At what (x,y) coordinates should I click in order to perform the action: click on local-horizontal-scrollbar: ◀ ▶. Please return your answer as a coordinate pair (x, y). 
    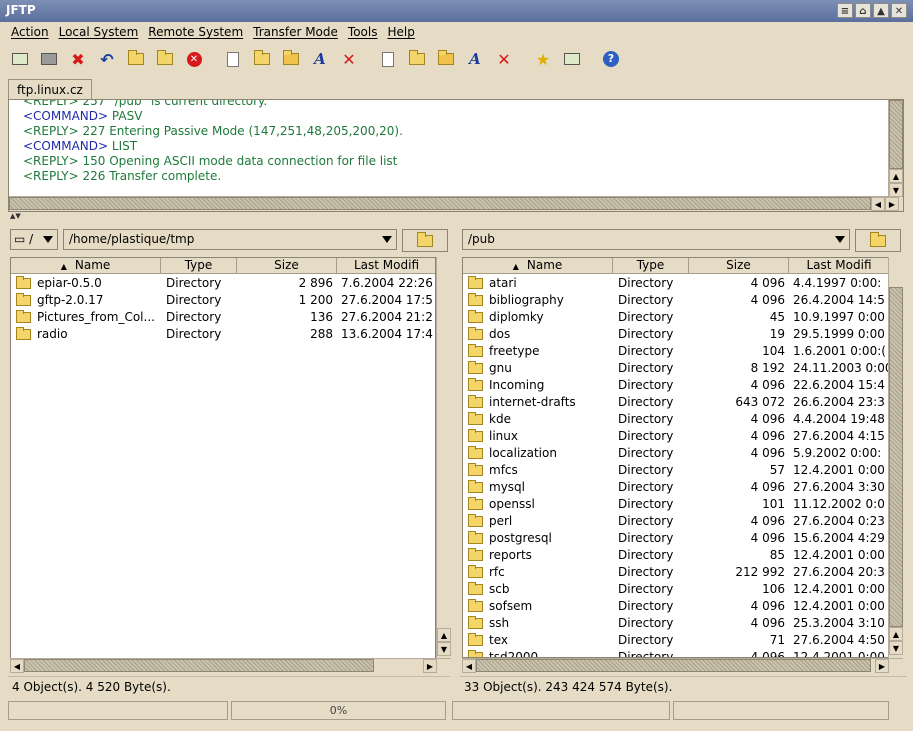
    Looking at the image, I should click on (230, 665).